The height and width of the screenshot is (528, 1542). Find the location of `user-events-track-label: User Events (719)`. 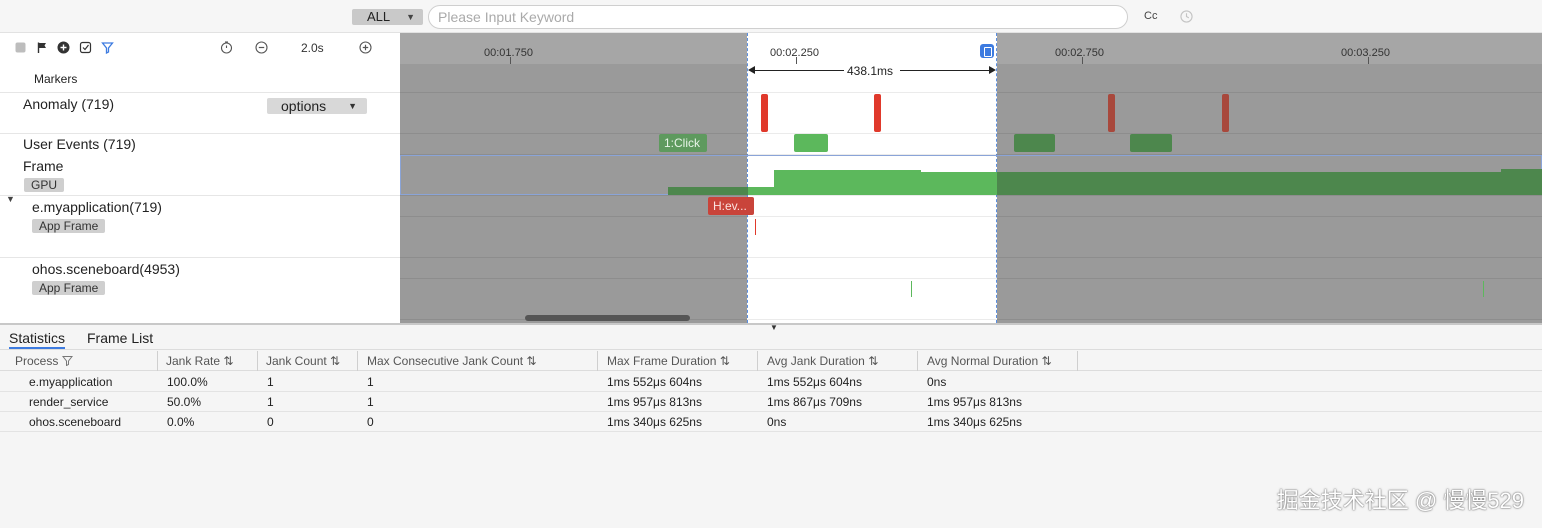

user-events-track-label: User Events (719) is located at coordinates (79, 144).